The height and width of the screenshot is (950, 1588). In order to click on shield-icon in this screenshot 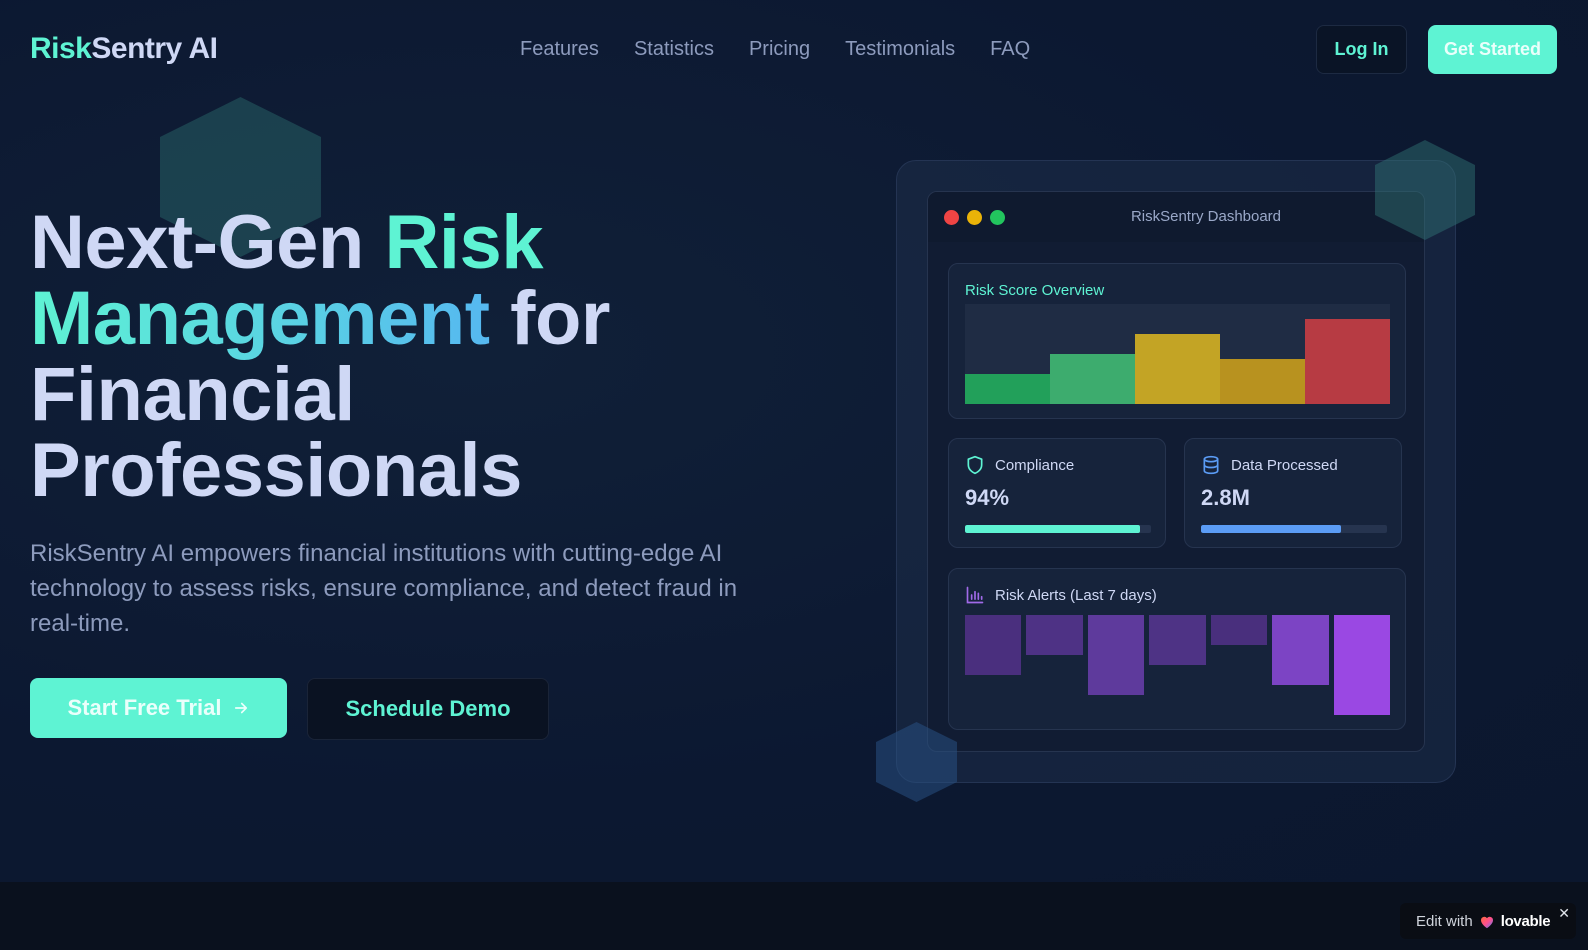, I will do `click(975, 465)`.